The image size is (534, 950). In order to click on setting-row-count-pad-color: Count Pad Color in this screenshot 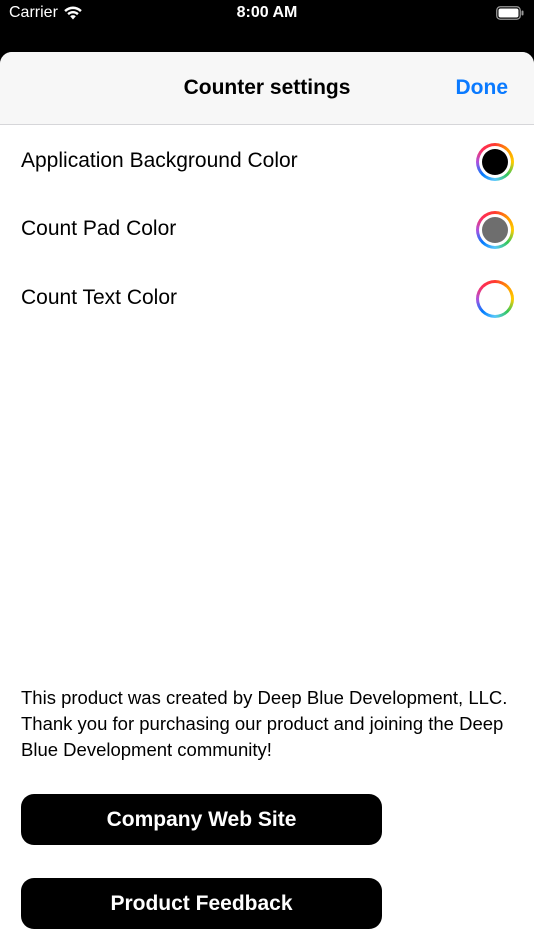, I will do `click(267, 231)`.